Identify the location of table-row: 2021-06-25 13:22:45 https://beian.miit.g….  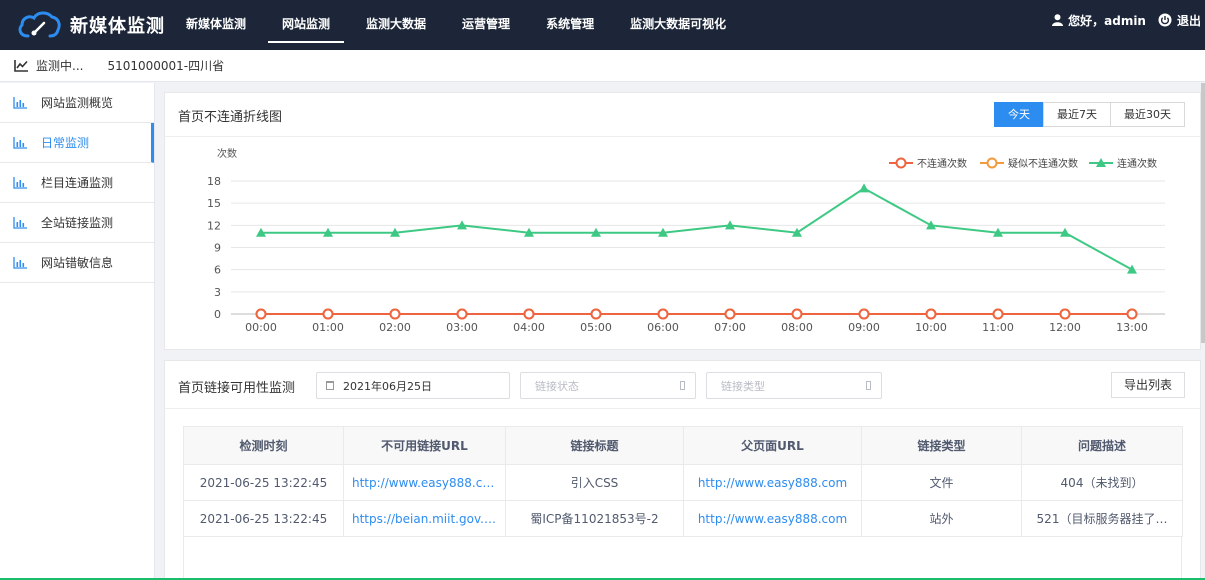
(683, 518).